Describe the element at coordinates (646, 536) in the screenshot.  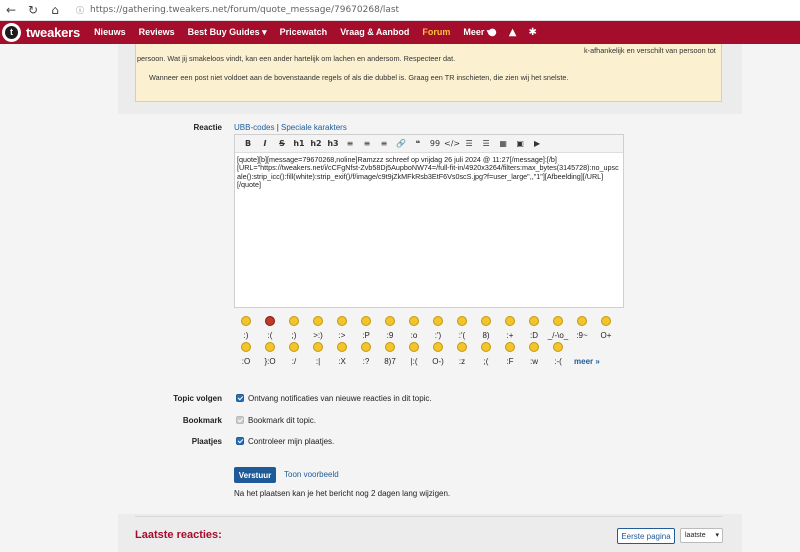
I see `first-page-button: Eerste pagina` at that location.